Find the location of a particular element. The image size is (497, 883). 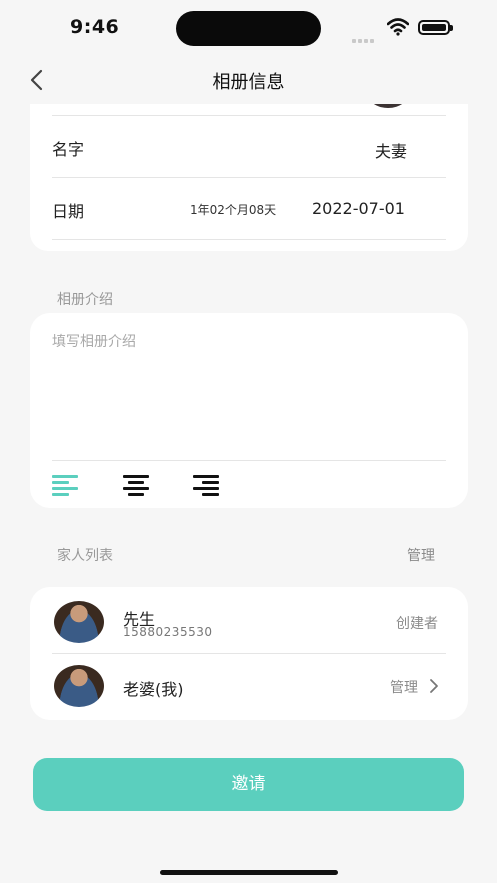

dynamic-island is located at coordinates (248, 28).